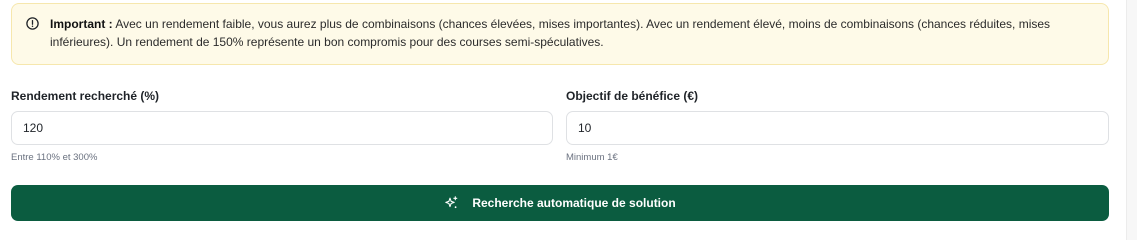 Image resolution: width=1137 pixels, height=240 pixels. Describe the element at coordinates (451, 203) in the screenshot. I see `sparkles-icon` at that location.